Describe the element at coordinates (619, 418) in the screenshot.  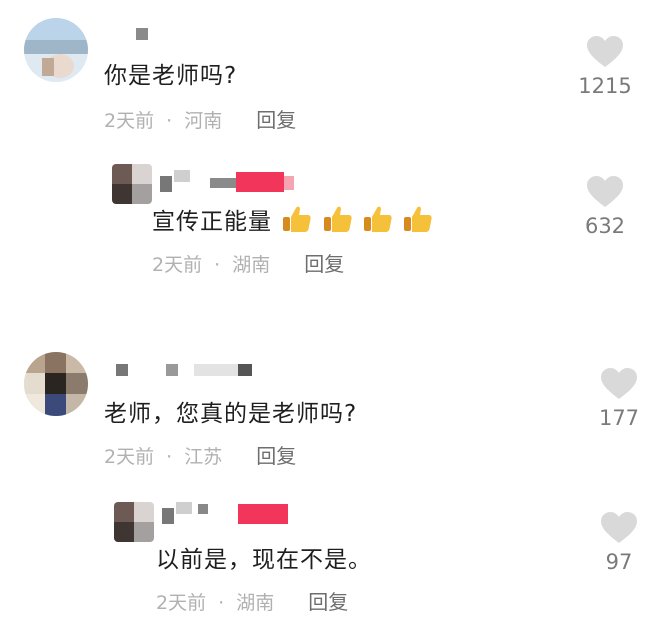
I see `like-count: 177` at that location.